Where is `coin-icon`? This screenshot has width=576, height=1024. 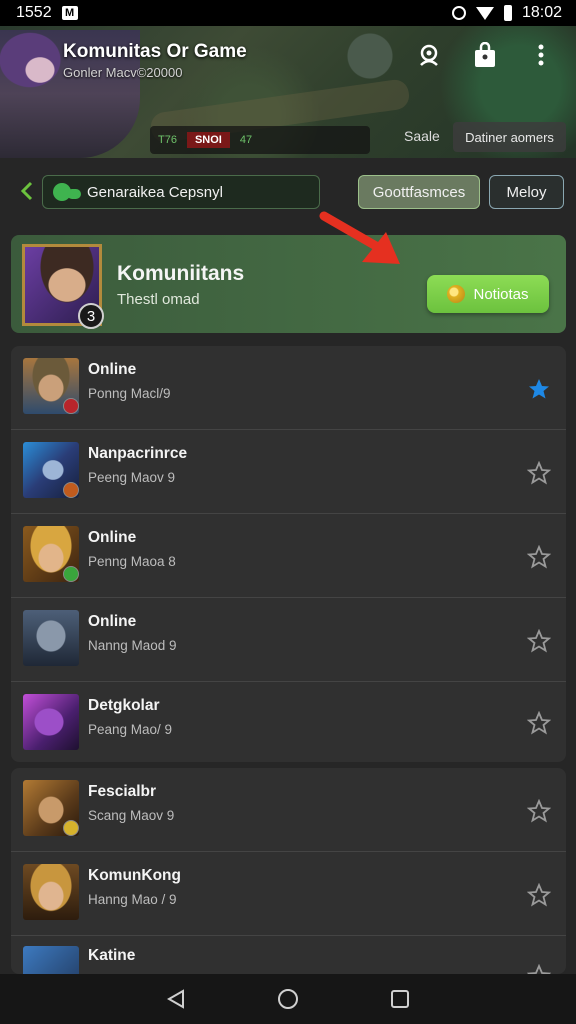 coin-icon is located at coordinates (456, 294).